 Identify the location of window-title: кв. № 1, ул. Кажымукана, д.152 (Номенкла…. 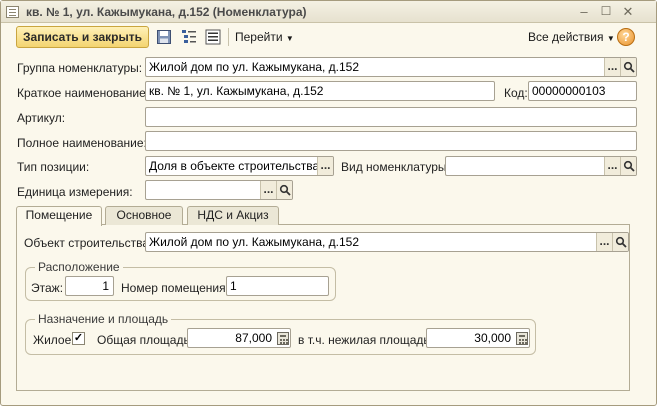
(166, 12).